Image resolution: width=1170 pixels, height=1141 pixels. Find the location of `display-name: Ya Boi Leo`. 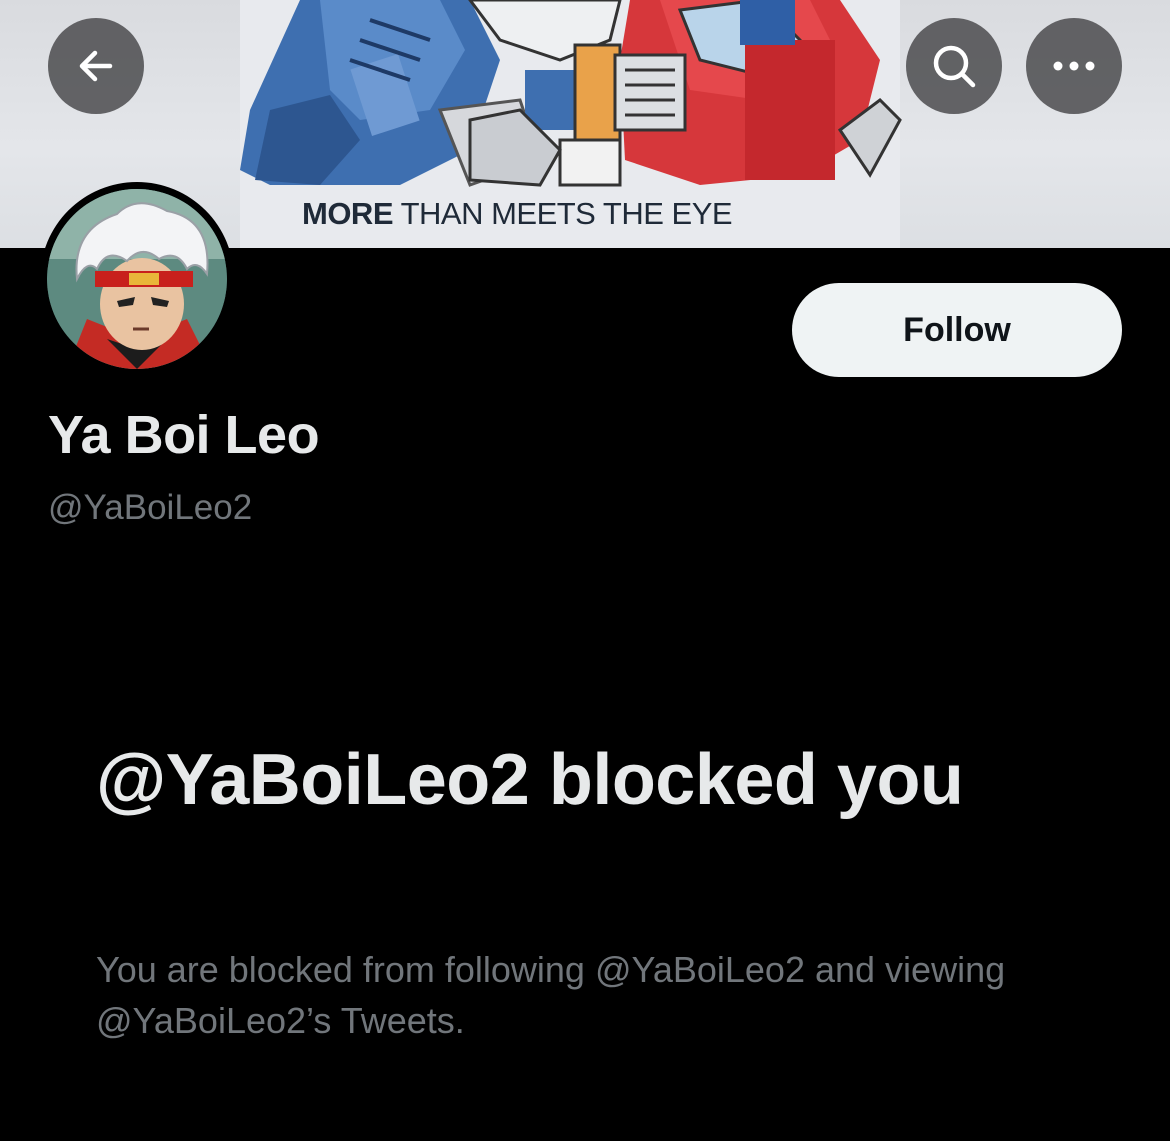

display-name: Ya Boi Leo is located at coordinates (184, 435).